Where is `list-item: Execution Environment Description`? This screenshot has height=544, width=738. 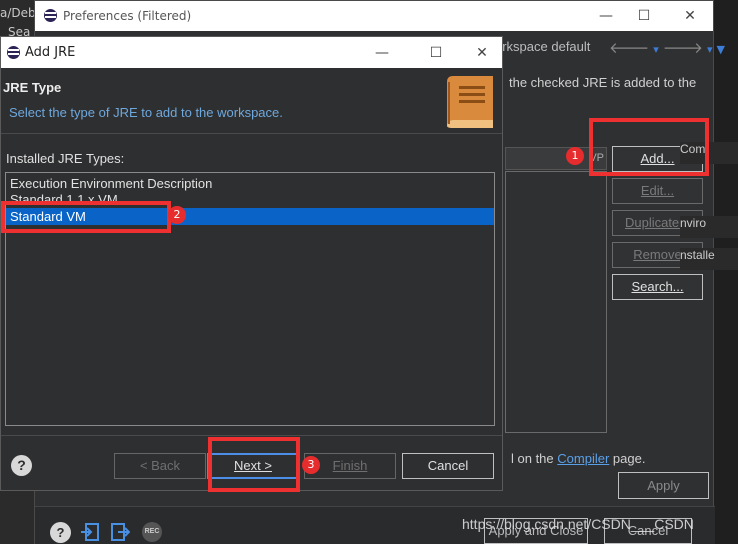 list-item: Execution Environment Description is located at coordinates (250, 183).